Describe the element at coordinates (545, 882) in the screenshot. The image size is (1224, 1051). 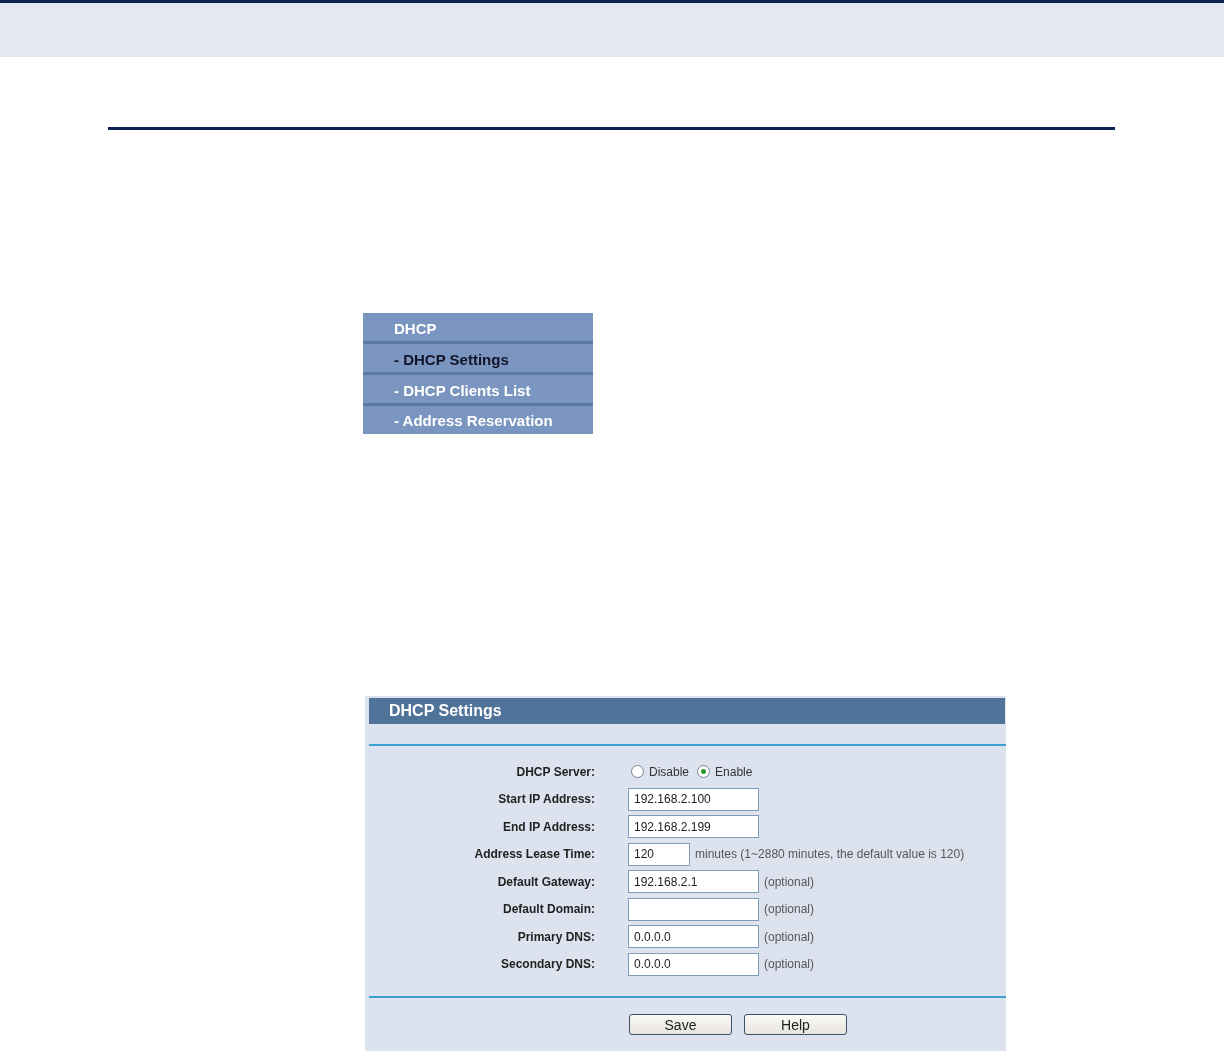
I see `field-label: Default Gateway:` at that location.